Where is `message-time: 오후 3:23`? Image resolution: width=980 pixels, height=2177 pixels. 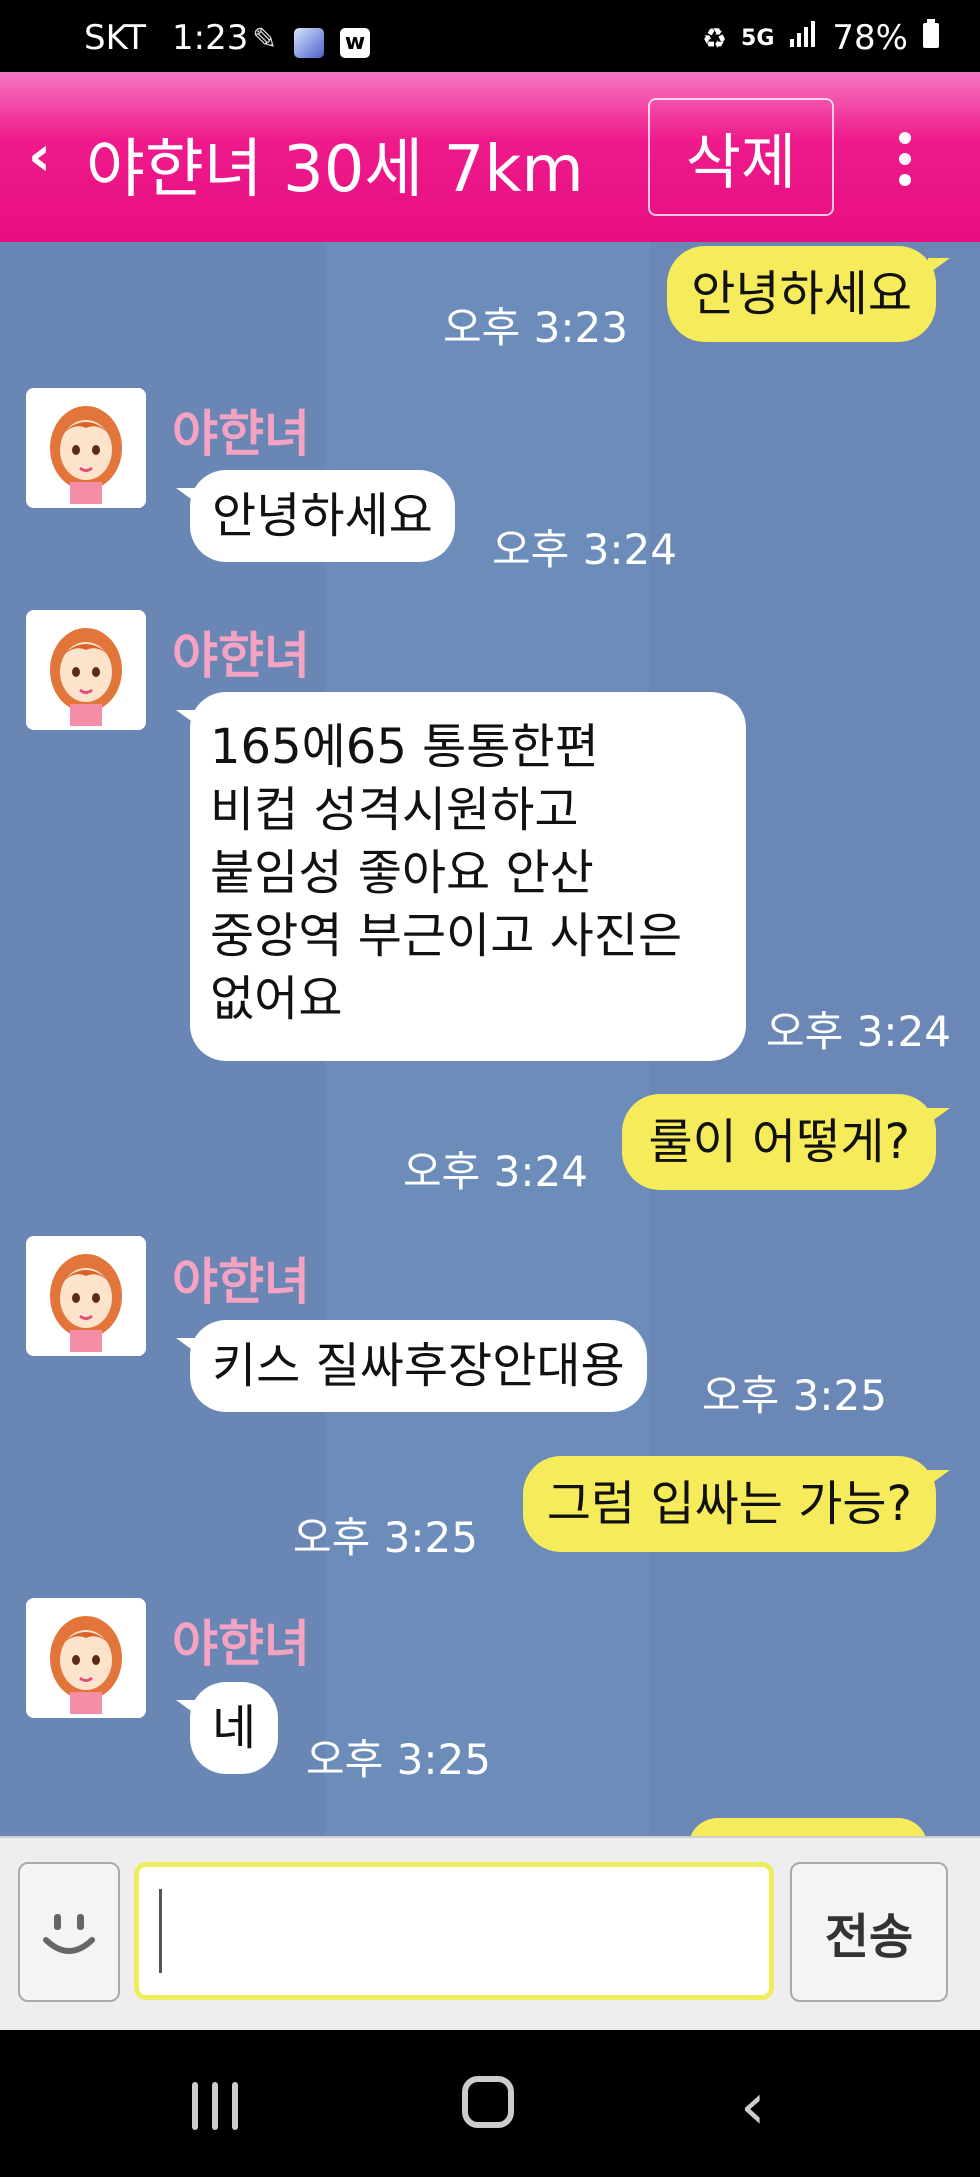
message-time: 오후 3:23 is located at coordinates (535, 327).